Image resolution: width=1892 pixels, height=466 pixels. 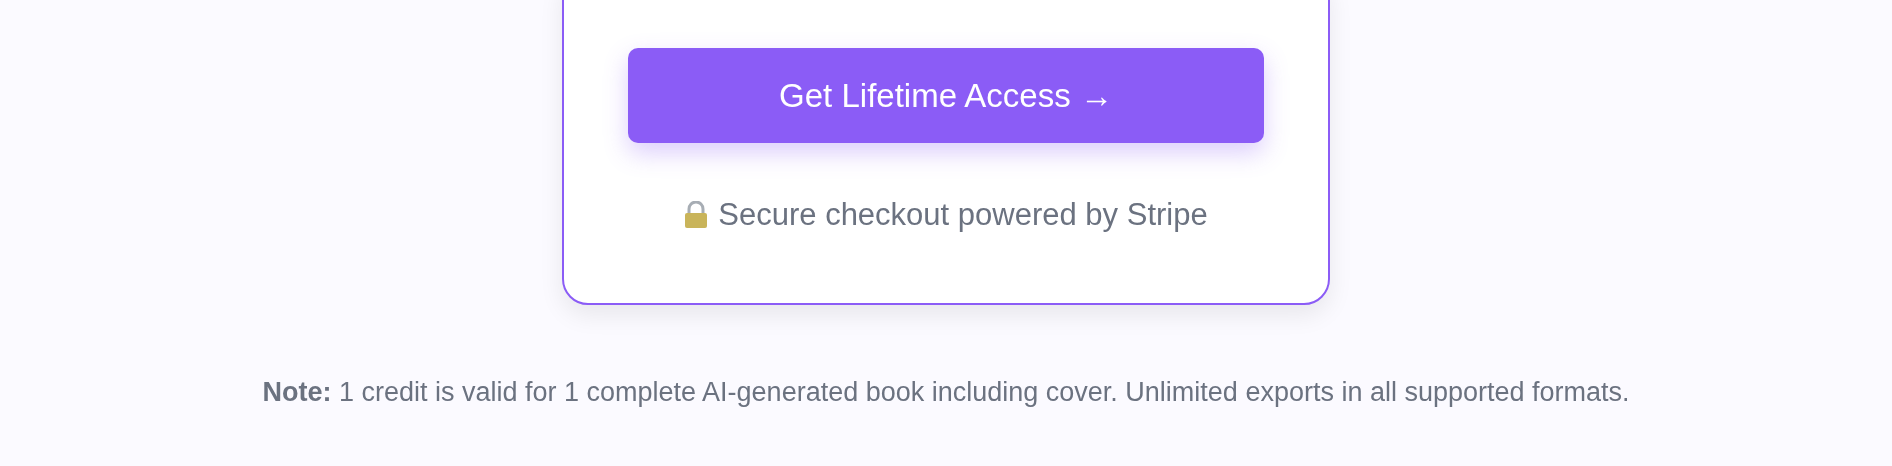 I want to click on footnote-text: Note: 1 credit is valid for 1 complete AI-generated book including cover. Unlimited exports in all supported formats., so click(x=946, y=392).